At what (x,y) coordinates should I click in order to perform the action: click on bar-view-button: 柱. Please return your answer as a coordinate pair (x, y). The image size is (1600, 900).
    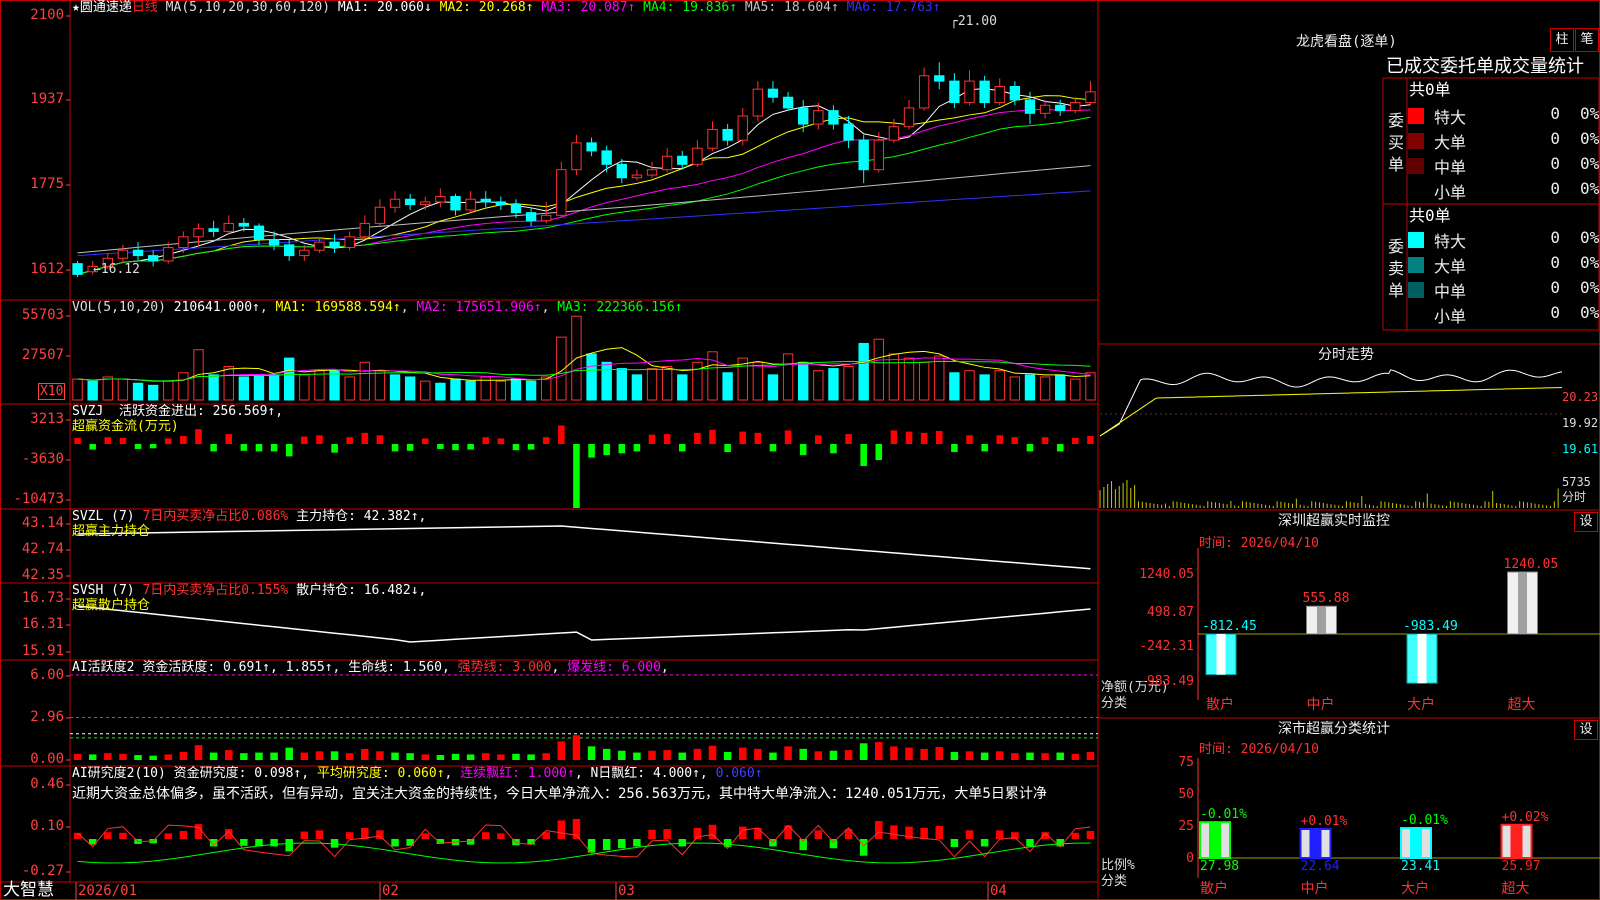
    Looking at the image, I should click on (1562, 40).